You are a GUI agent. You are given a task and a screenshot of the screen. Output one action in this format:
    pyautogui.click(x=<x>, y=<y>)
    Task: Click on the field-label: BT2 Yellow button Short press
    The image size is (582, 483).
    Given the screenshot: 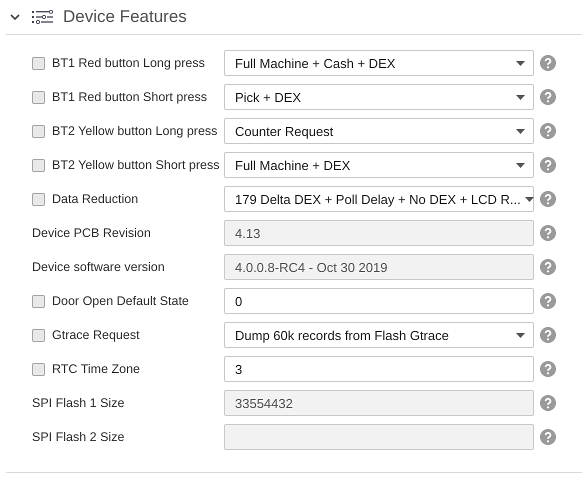 What is the action you would take?
    pyautogui.click(x=136, y=165)
    